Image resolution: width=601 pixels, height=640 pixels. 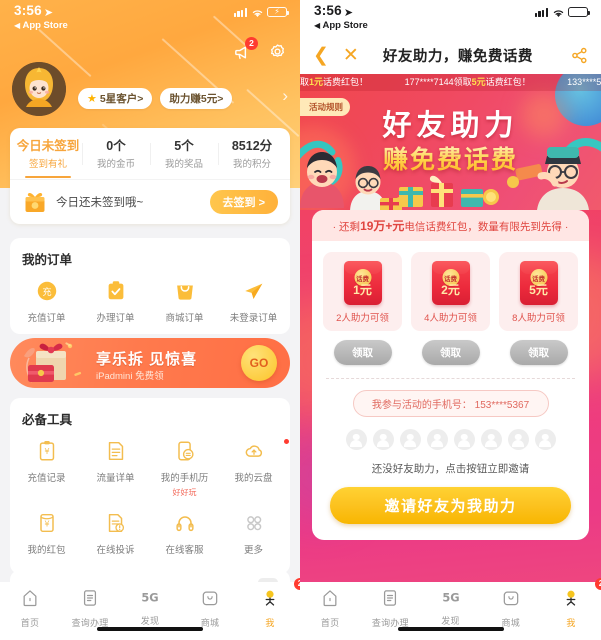 What do you see at coordinates (321, 55) in the screenshot?
I see `chevron-left-icon: ❮` at bounding box center [321, 55].